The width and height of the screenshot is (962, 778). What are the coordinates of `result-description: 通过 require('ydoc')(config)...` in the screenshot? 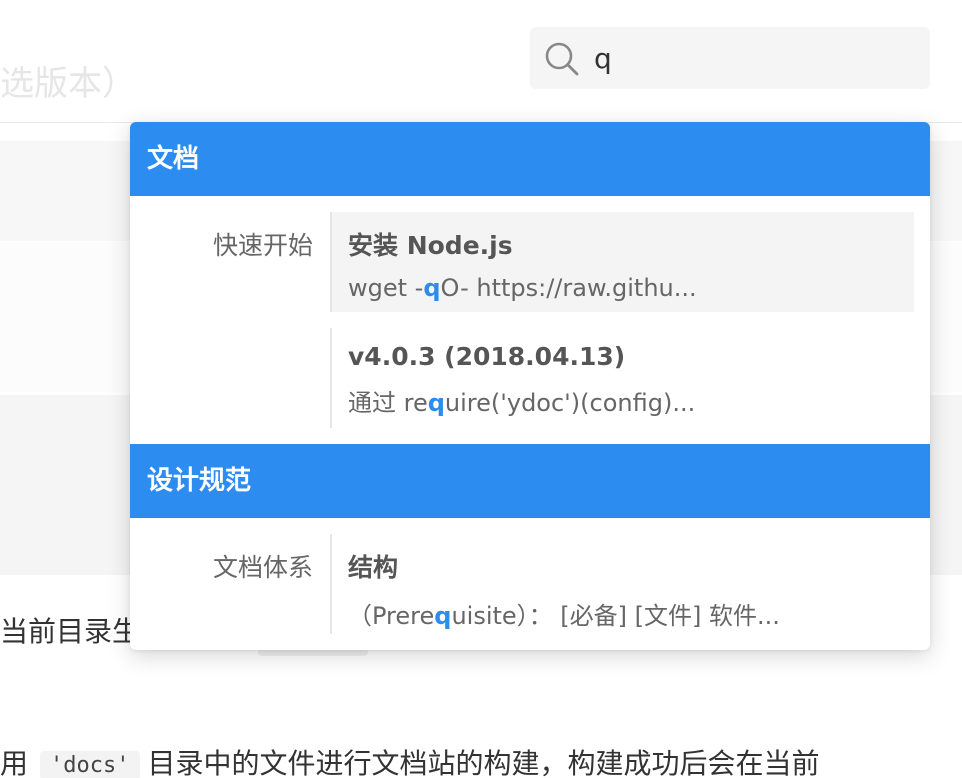 It's located at (522, 403).